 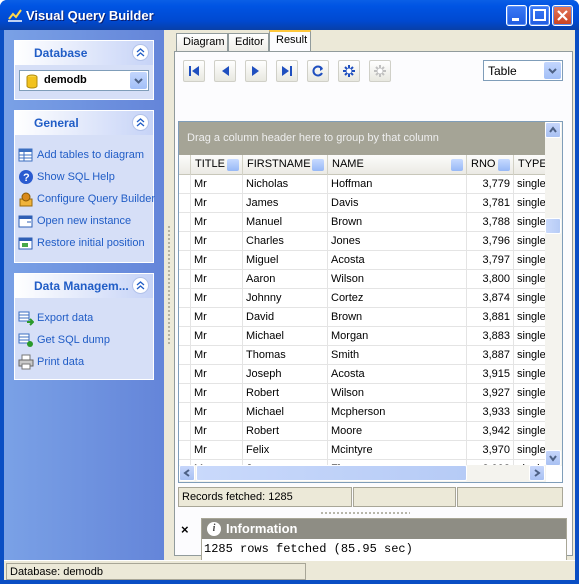 I want to click on table-row: Mr Charles Jones 3,796 single, so click(x=362, y=241).